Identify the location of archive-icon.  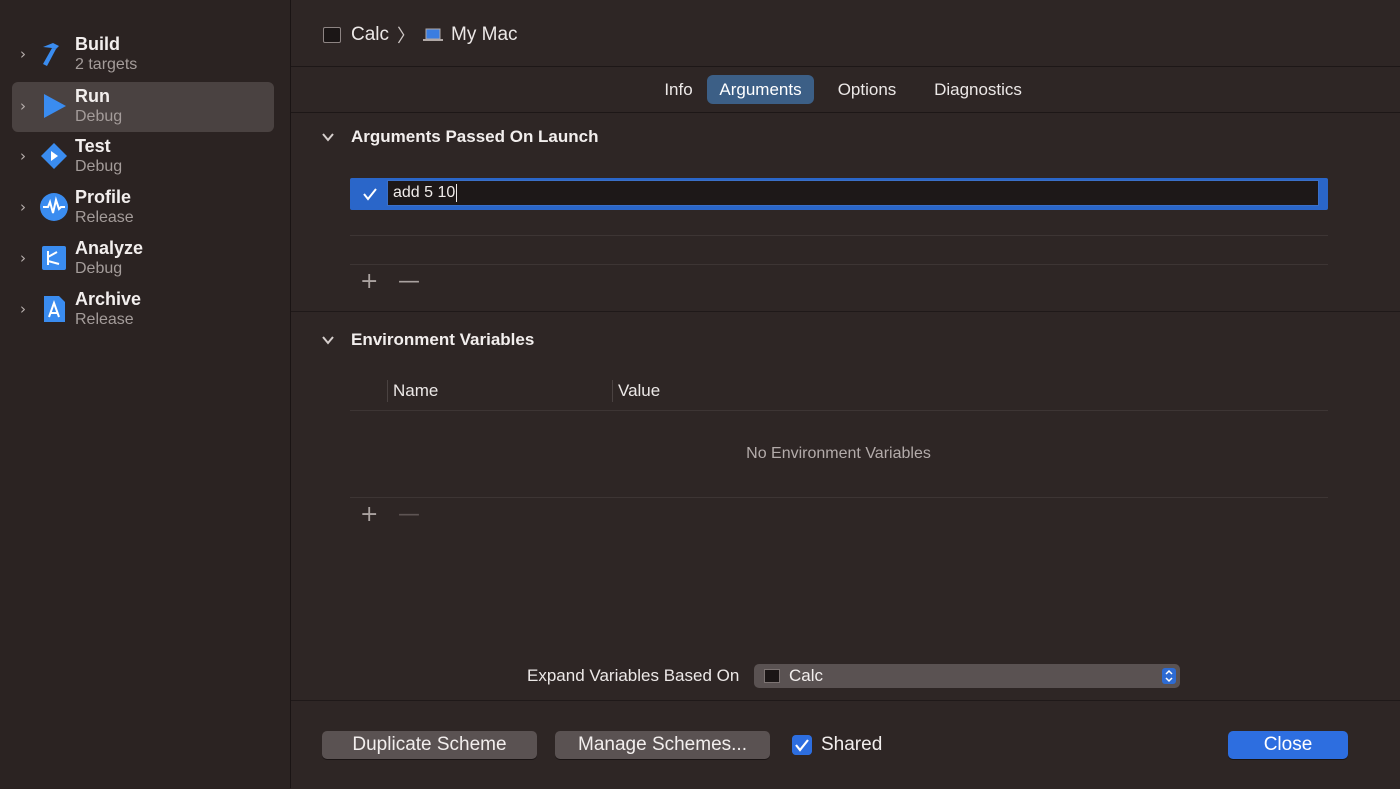
(54, 309).